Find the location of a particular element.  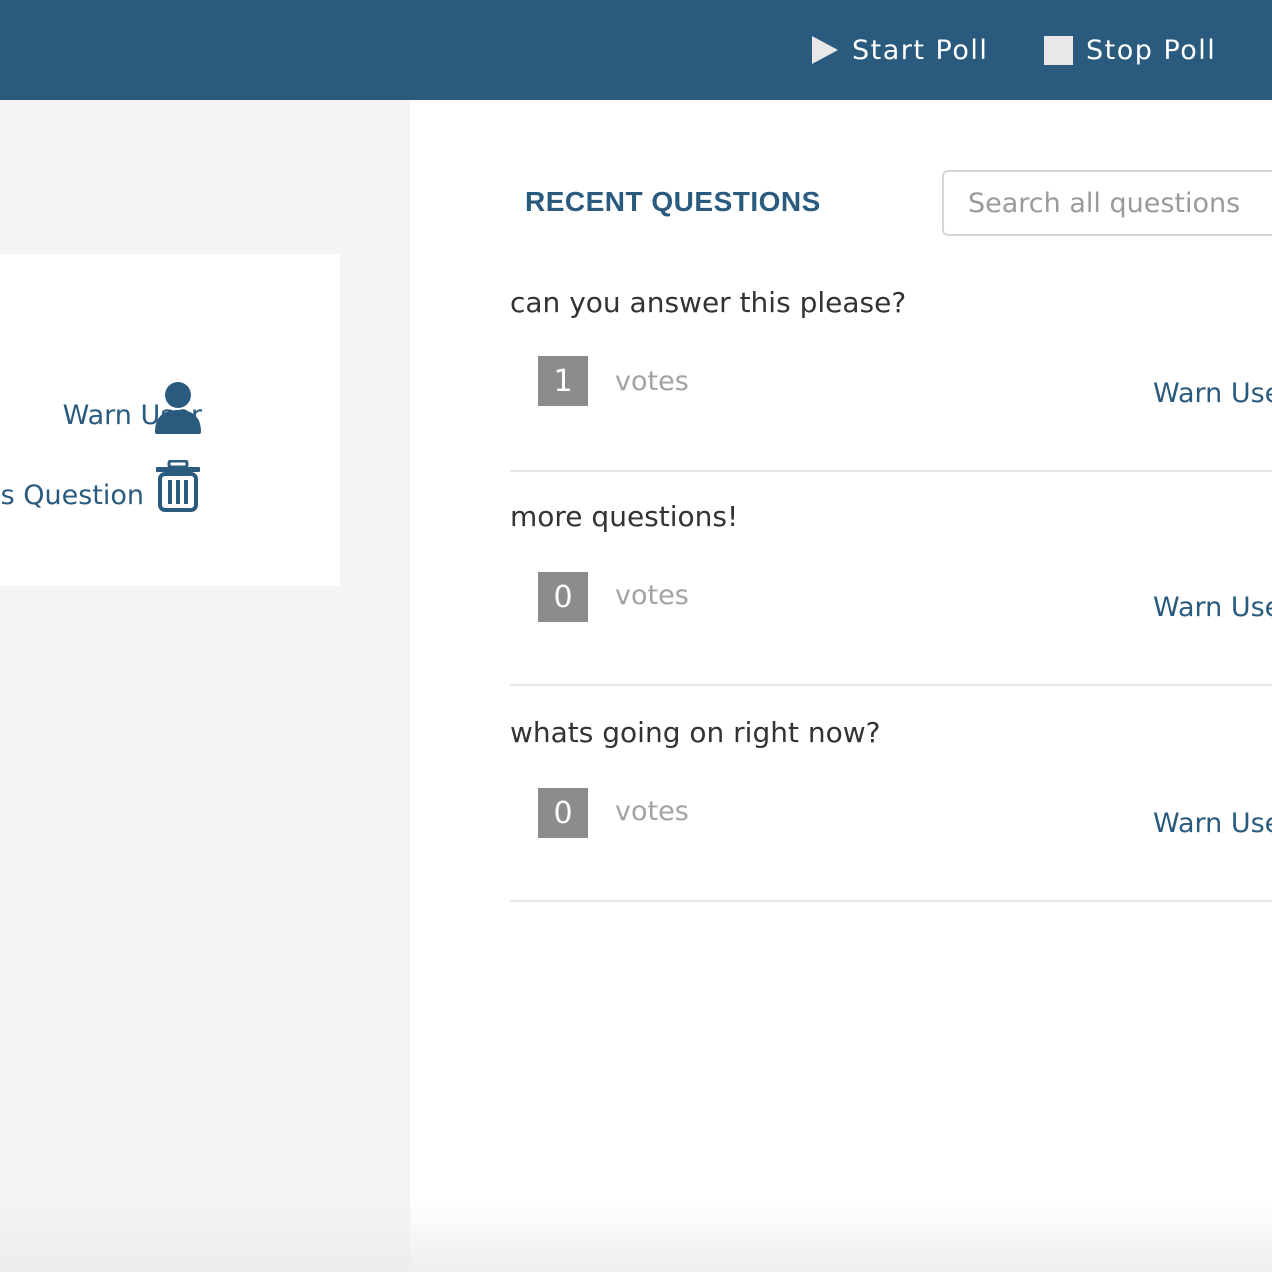

top-navbar: Start Poll Stop Poll is located at coordinates (636, 50).